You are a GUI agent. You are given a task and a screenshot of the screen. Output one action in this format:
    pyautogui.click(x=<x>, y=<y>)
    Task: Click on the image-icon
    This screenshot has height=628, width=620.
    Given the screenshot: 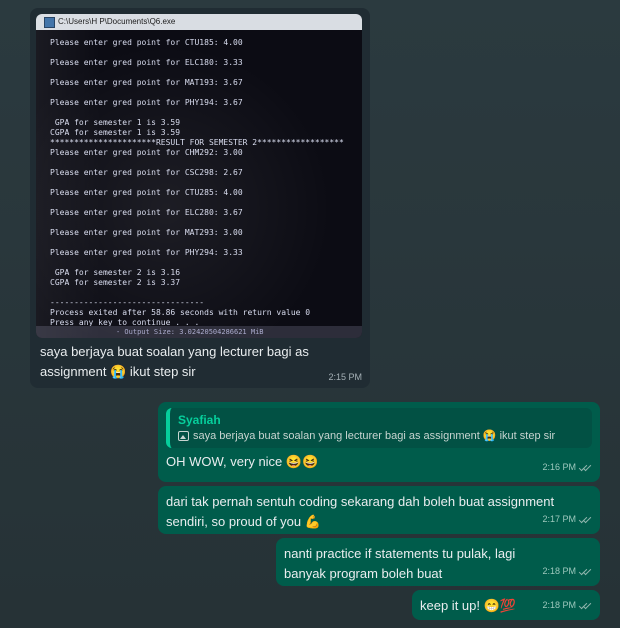 What is the action you would take?
    pyautogui.click(x=183, y=436)
    